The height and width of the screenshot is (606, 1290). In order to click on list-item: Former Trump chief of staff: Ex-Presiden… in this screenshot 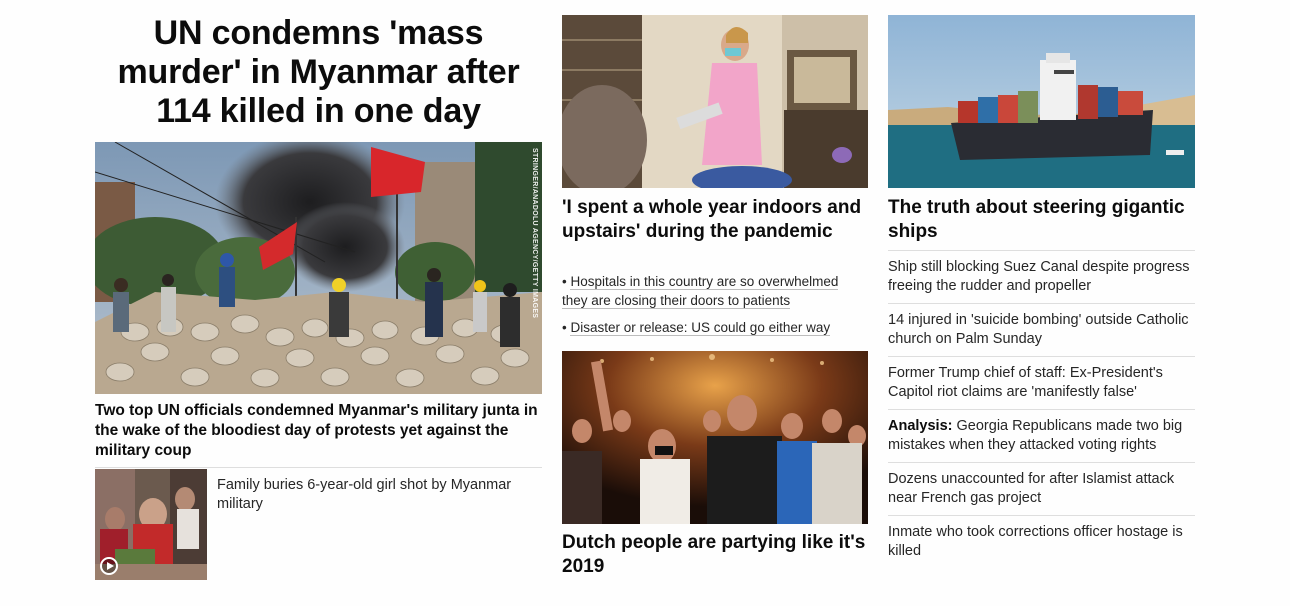, I will do `click(1041, 382)`.